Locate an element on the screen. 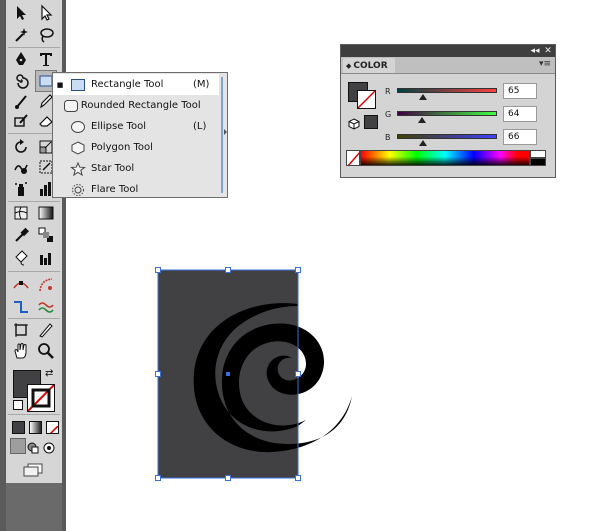  live-paint-bucket-tool-icon is located at coordinates (21, 258).